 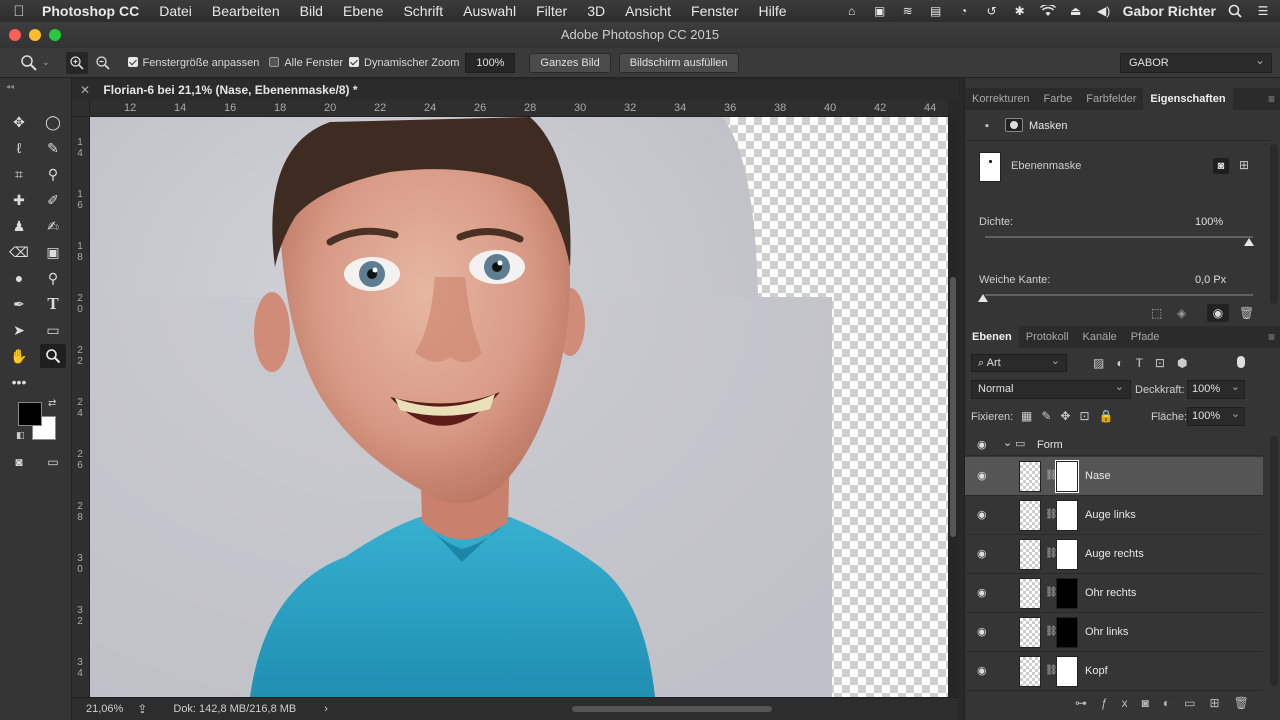 What do you see at coordinates (19, 356) in the screenshot?
I see `hand-tool-icon: ✋` at bounding box center [19, 356].